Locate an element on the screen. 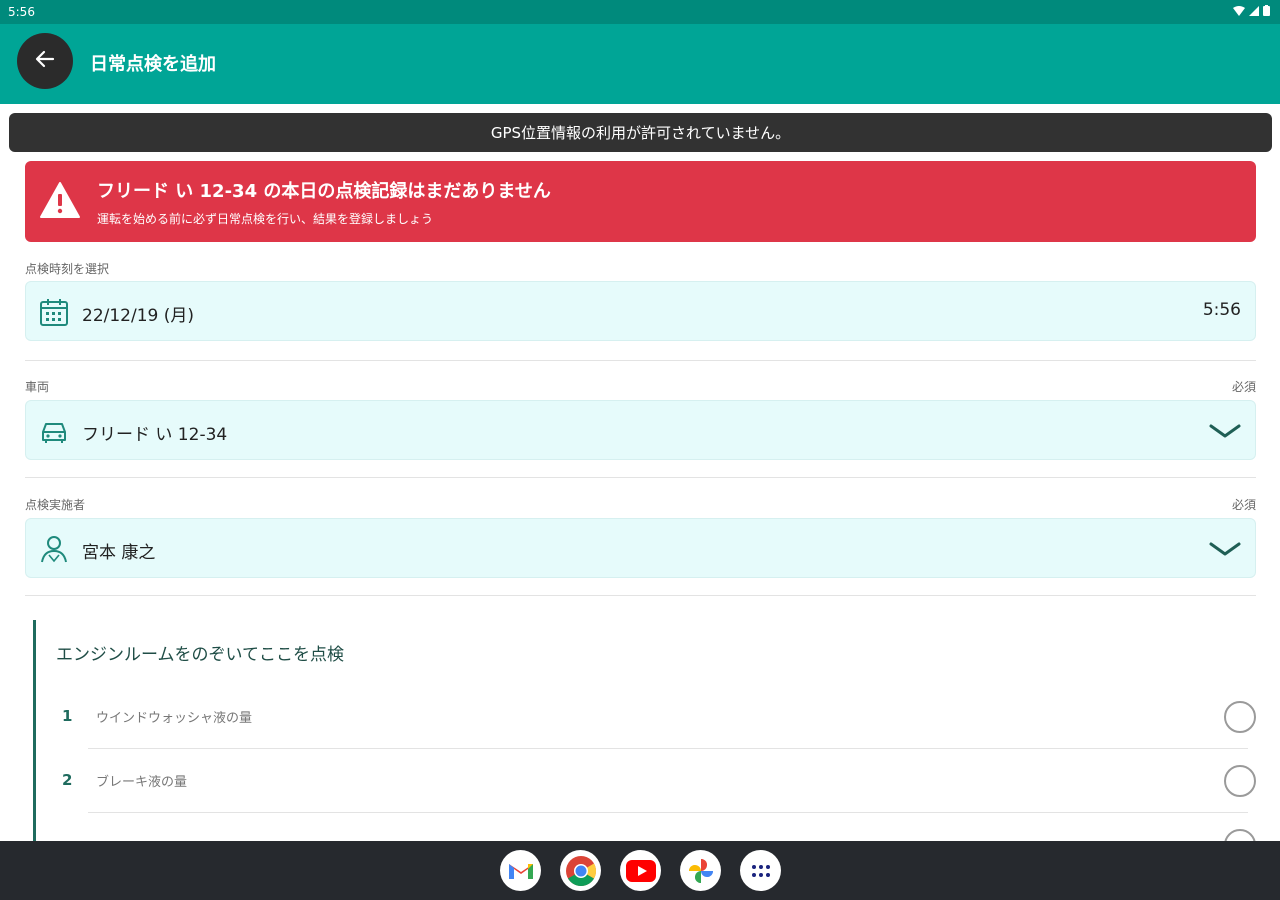 This screenshot has width=1280, height=900. battery-icon is located at coordinates (1266, 12).